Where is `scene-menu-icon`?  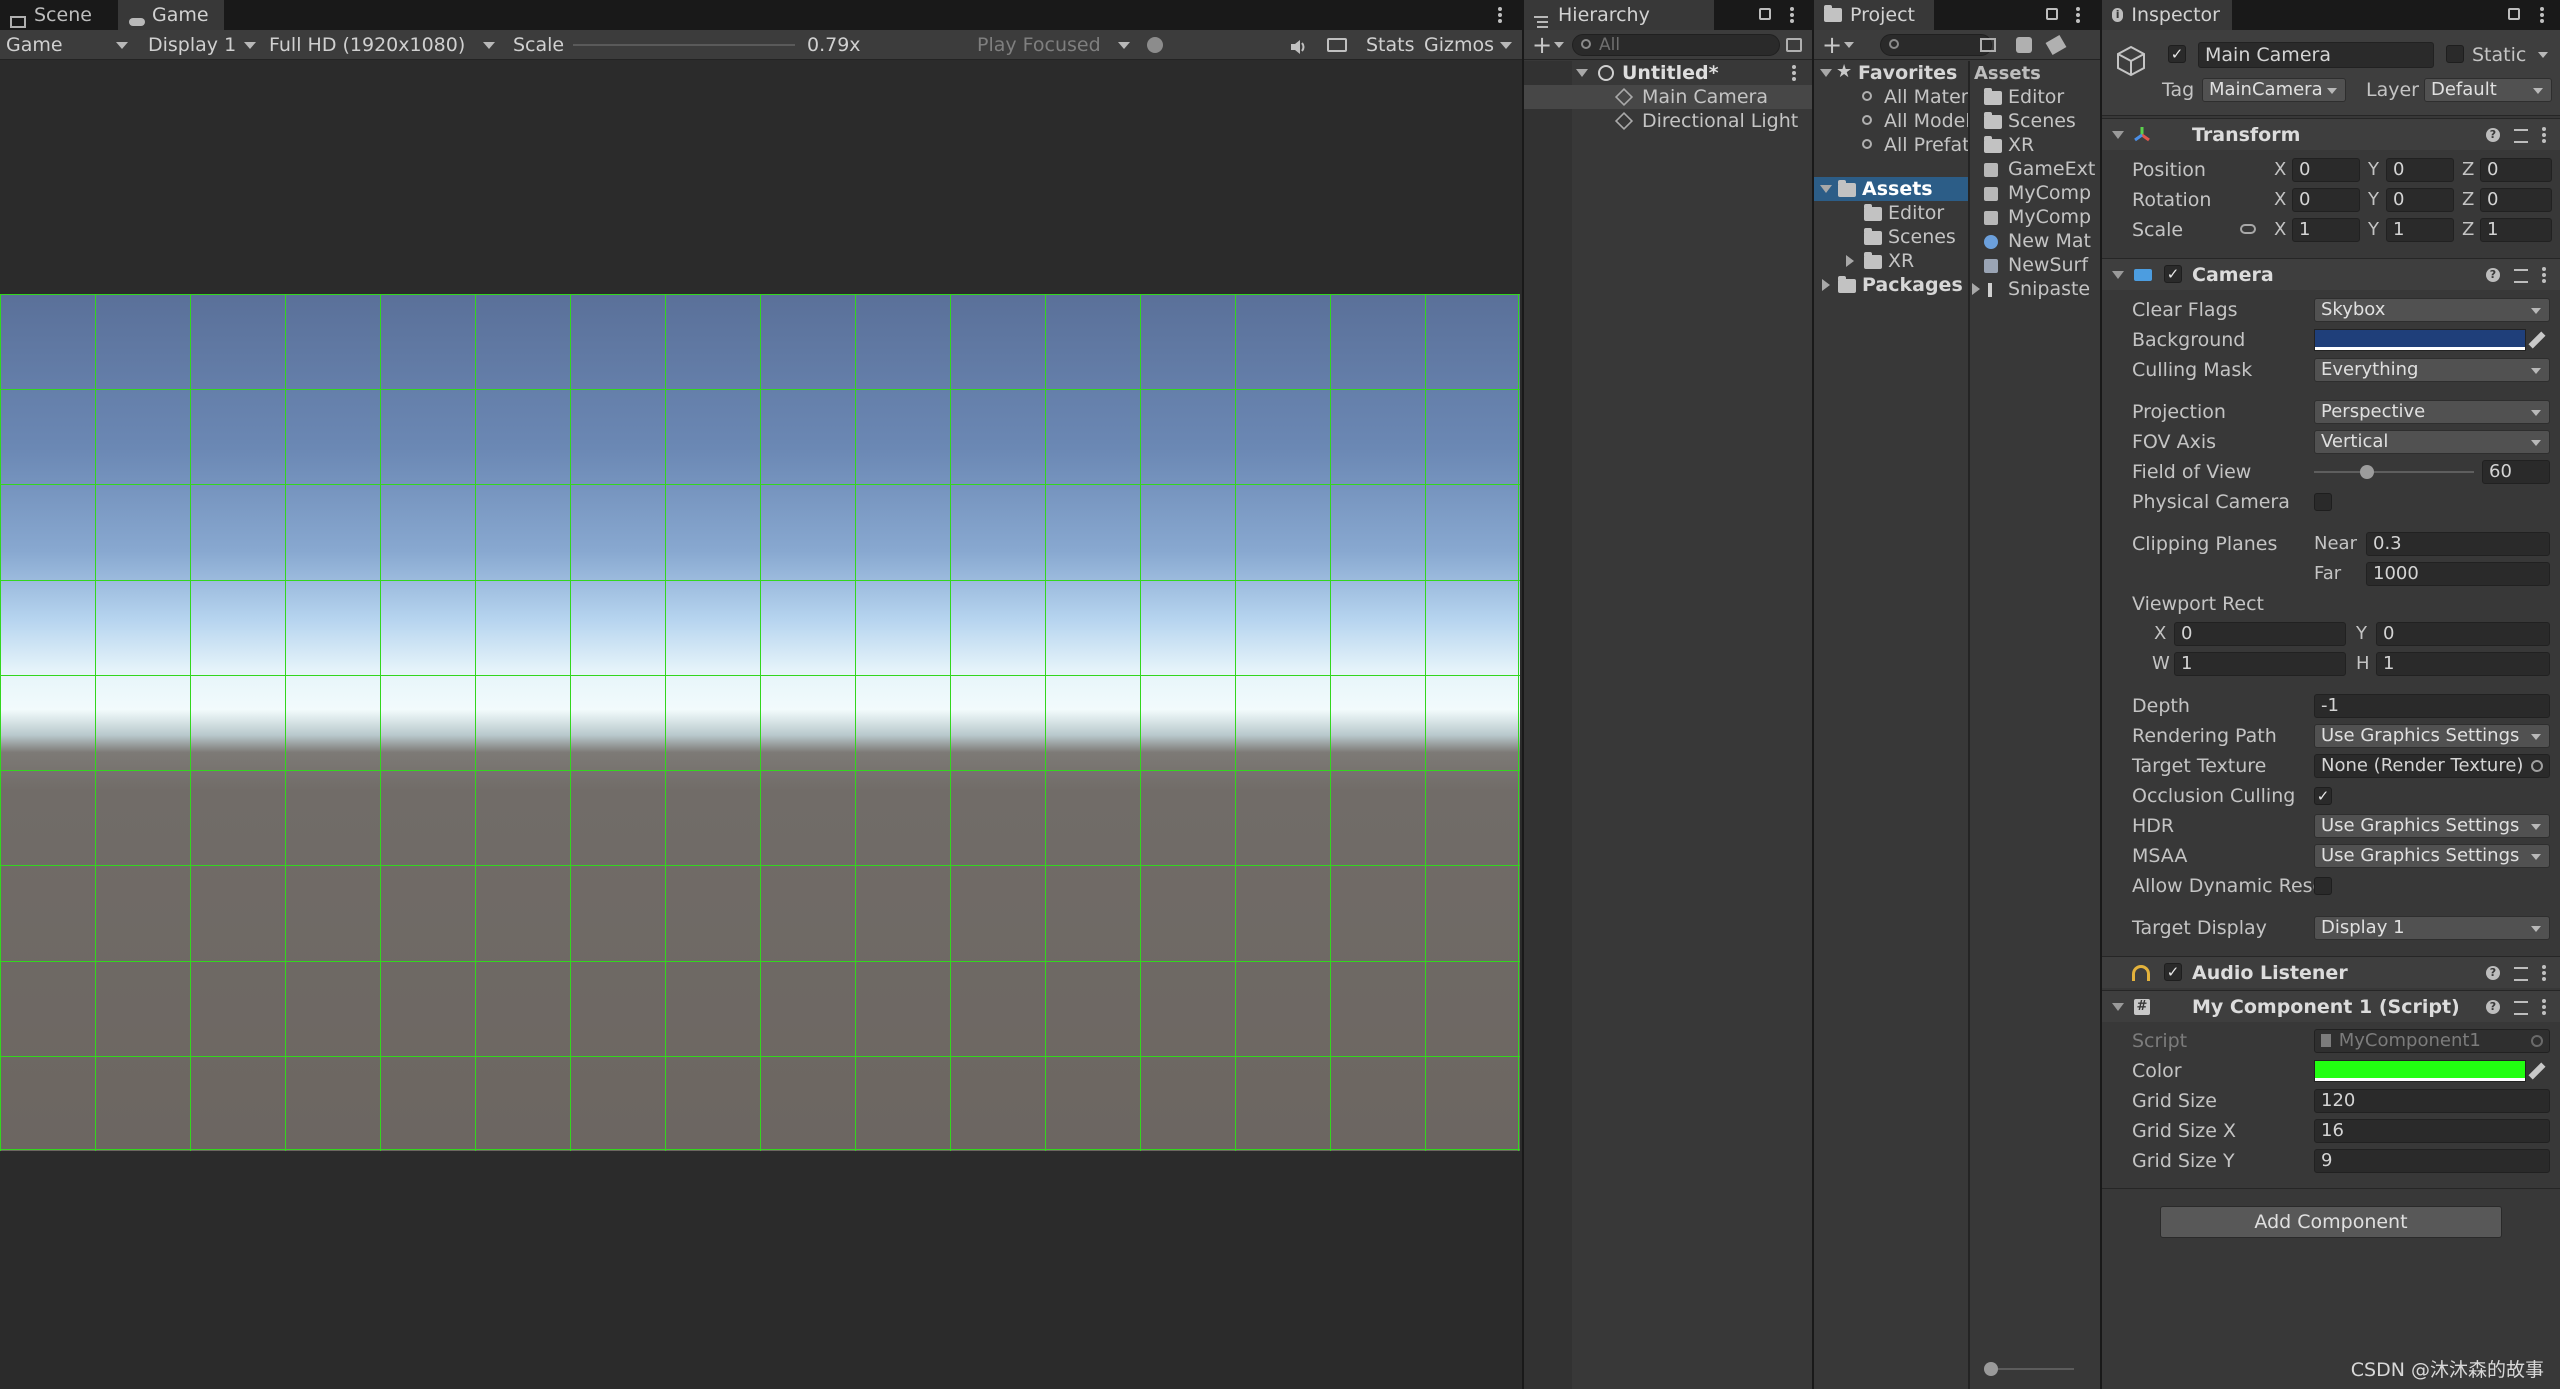 scene-menu-icon is located at coordinates (1794, 73).